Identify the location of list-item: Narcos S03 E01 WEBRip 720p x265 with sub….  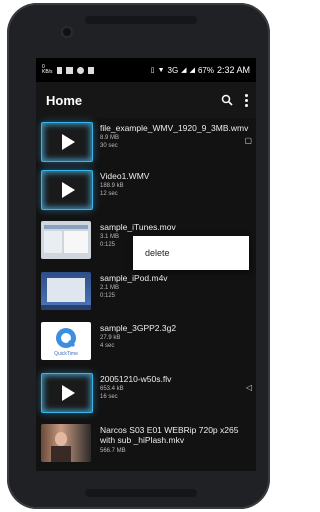
(146, 445).